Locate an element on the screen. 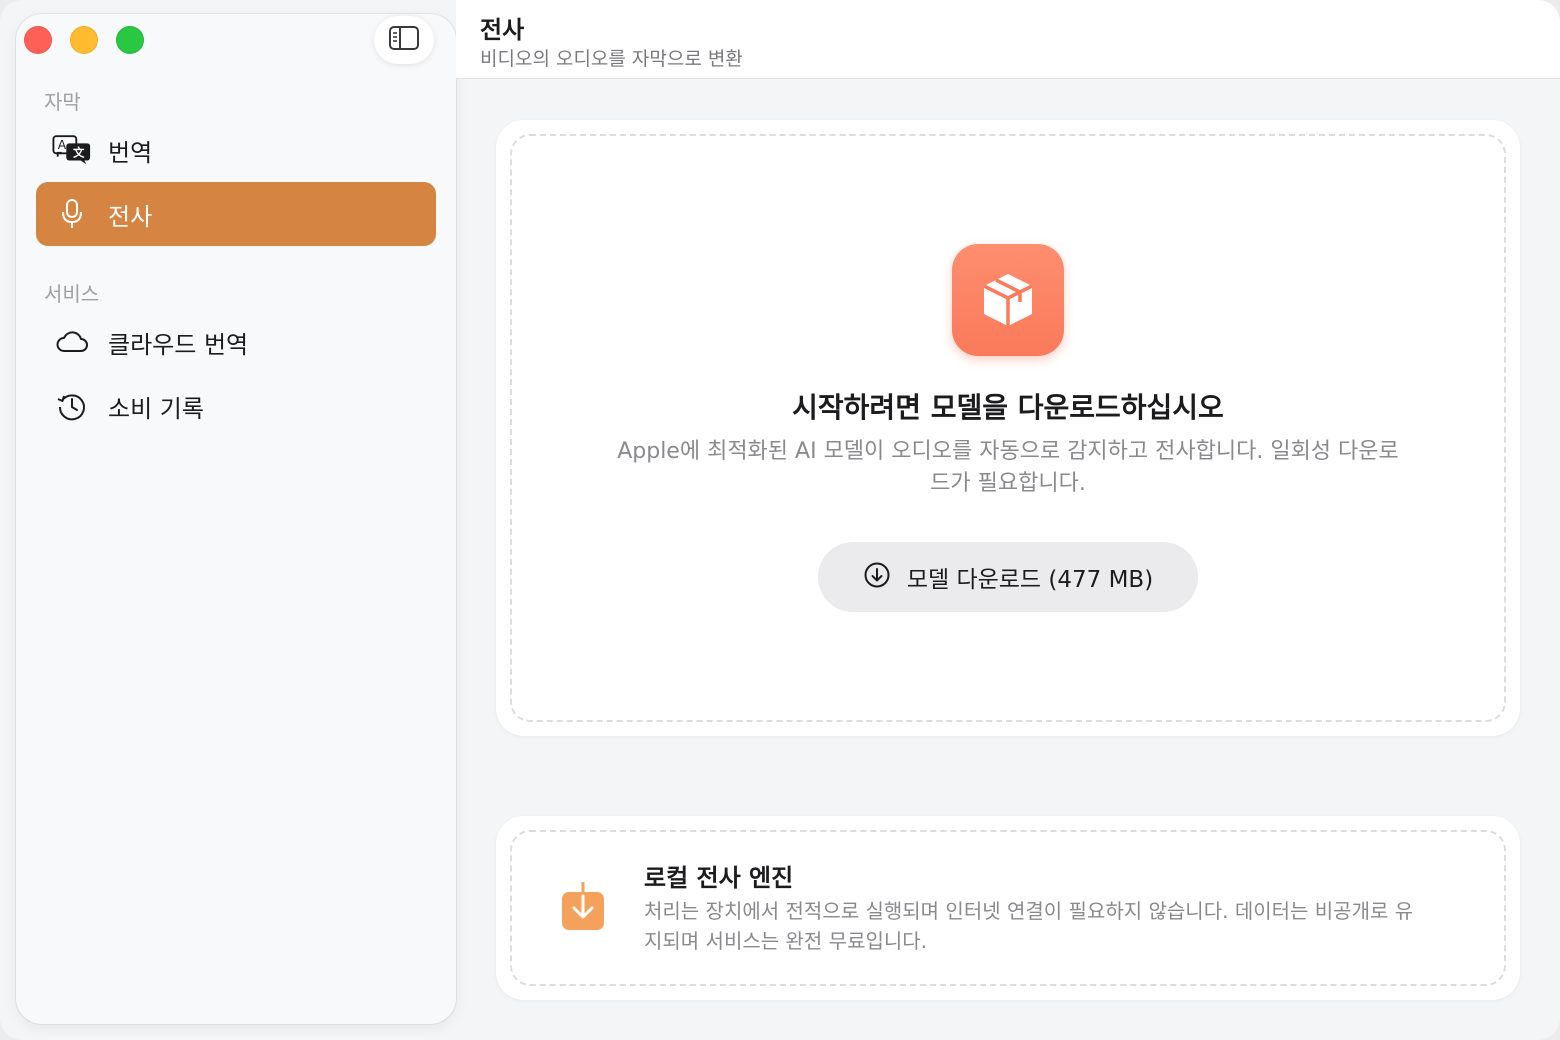  download-box-icon is located at coordinates (583, 909).